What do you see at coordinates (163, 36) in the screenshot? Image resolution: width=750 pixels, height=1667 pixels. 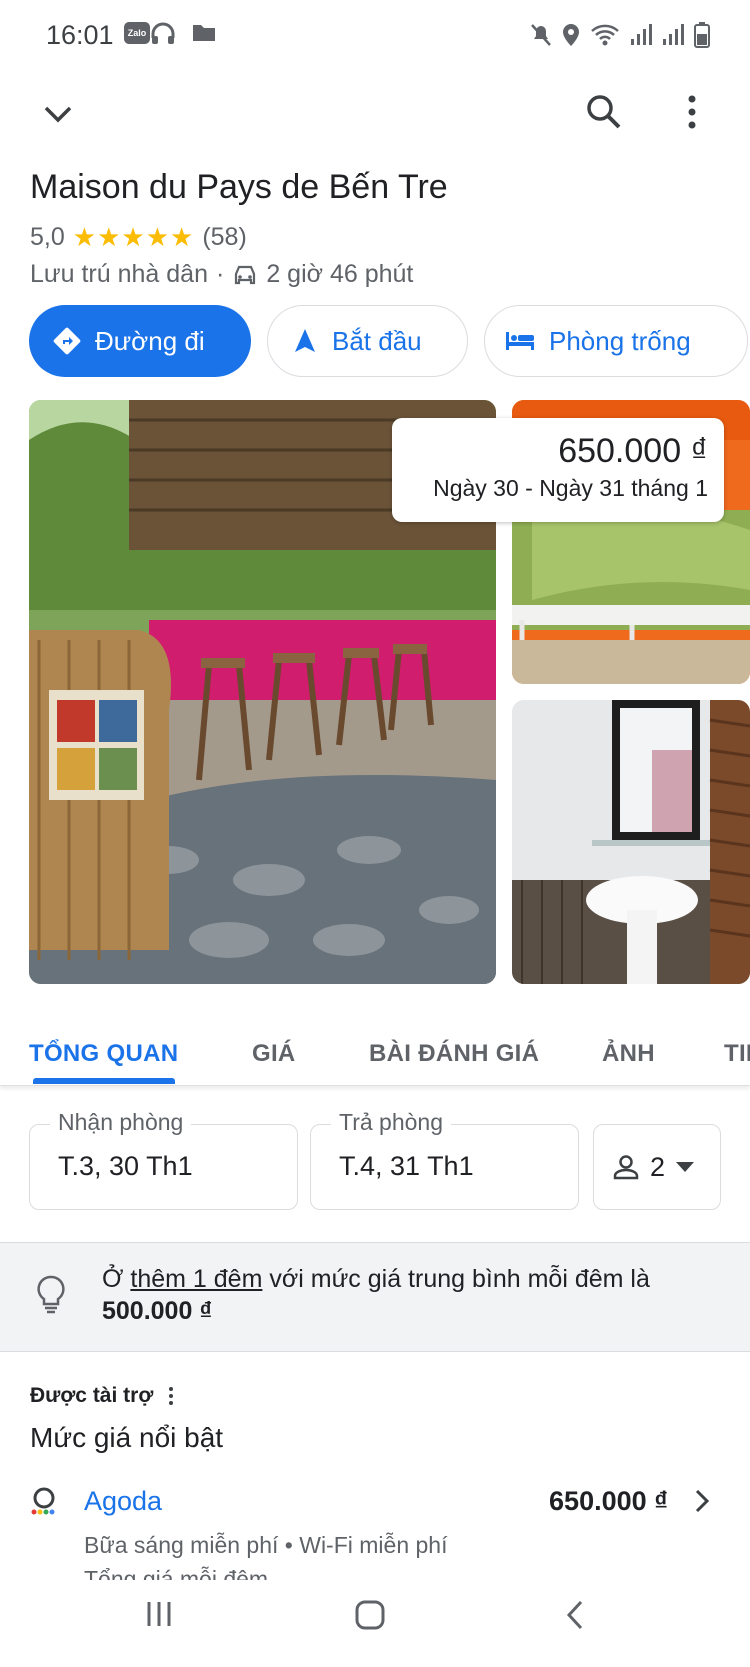 I see `headphones-icon` at bounding box center [163, 36].